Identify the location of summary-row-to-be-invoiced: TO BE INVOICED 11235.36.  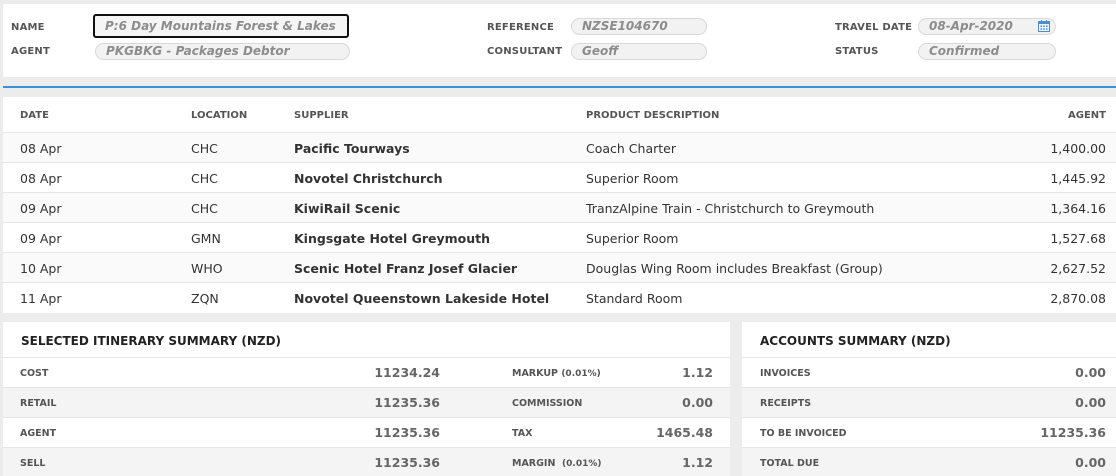
(929, 432).